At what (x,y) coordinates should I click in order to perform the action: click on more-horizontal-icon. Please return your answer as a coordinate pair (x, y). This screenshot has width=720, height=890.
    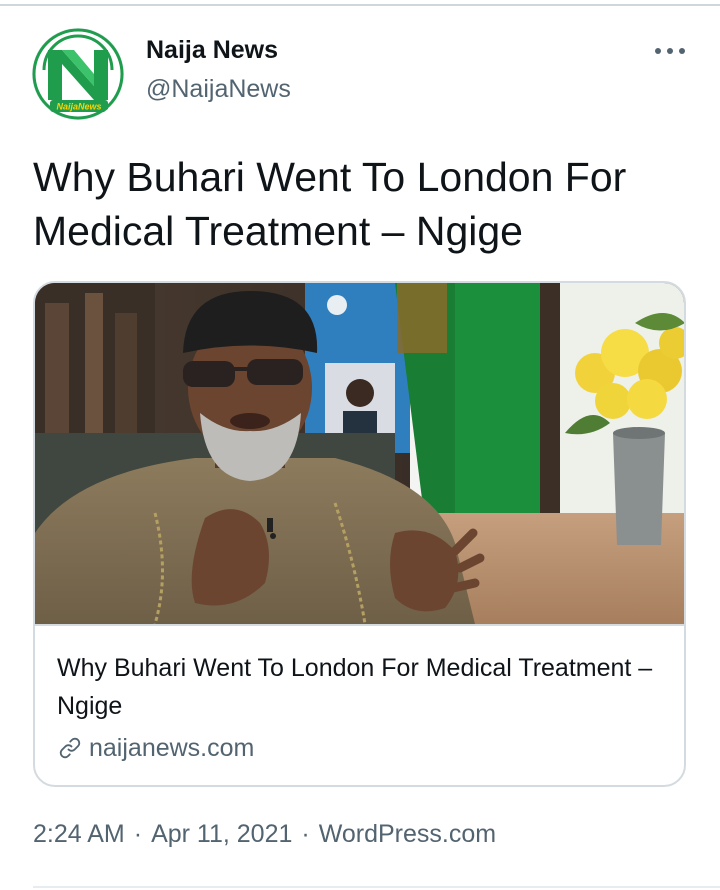
    Looking at the image, I should click on (670, 51).